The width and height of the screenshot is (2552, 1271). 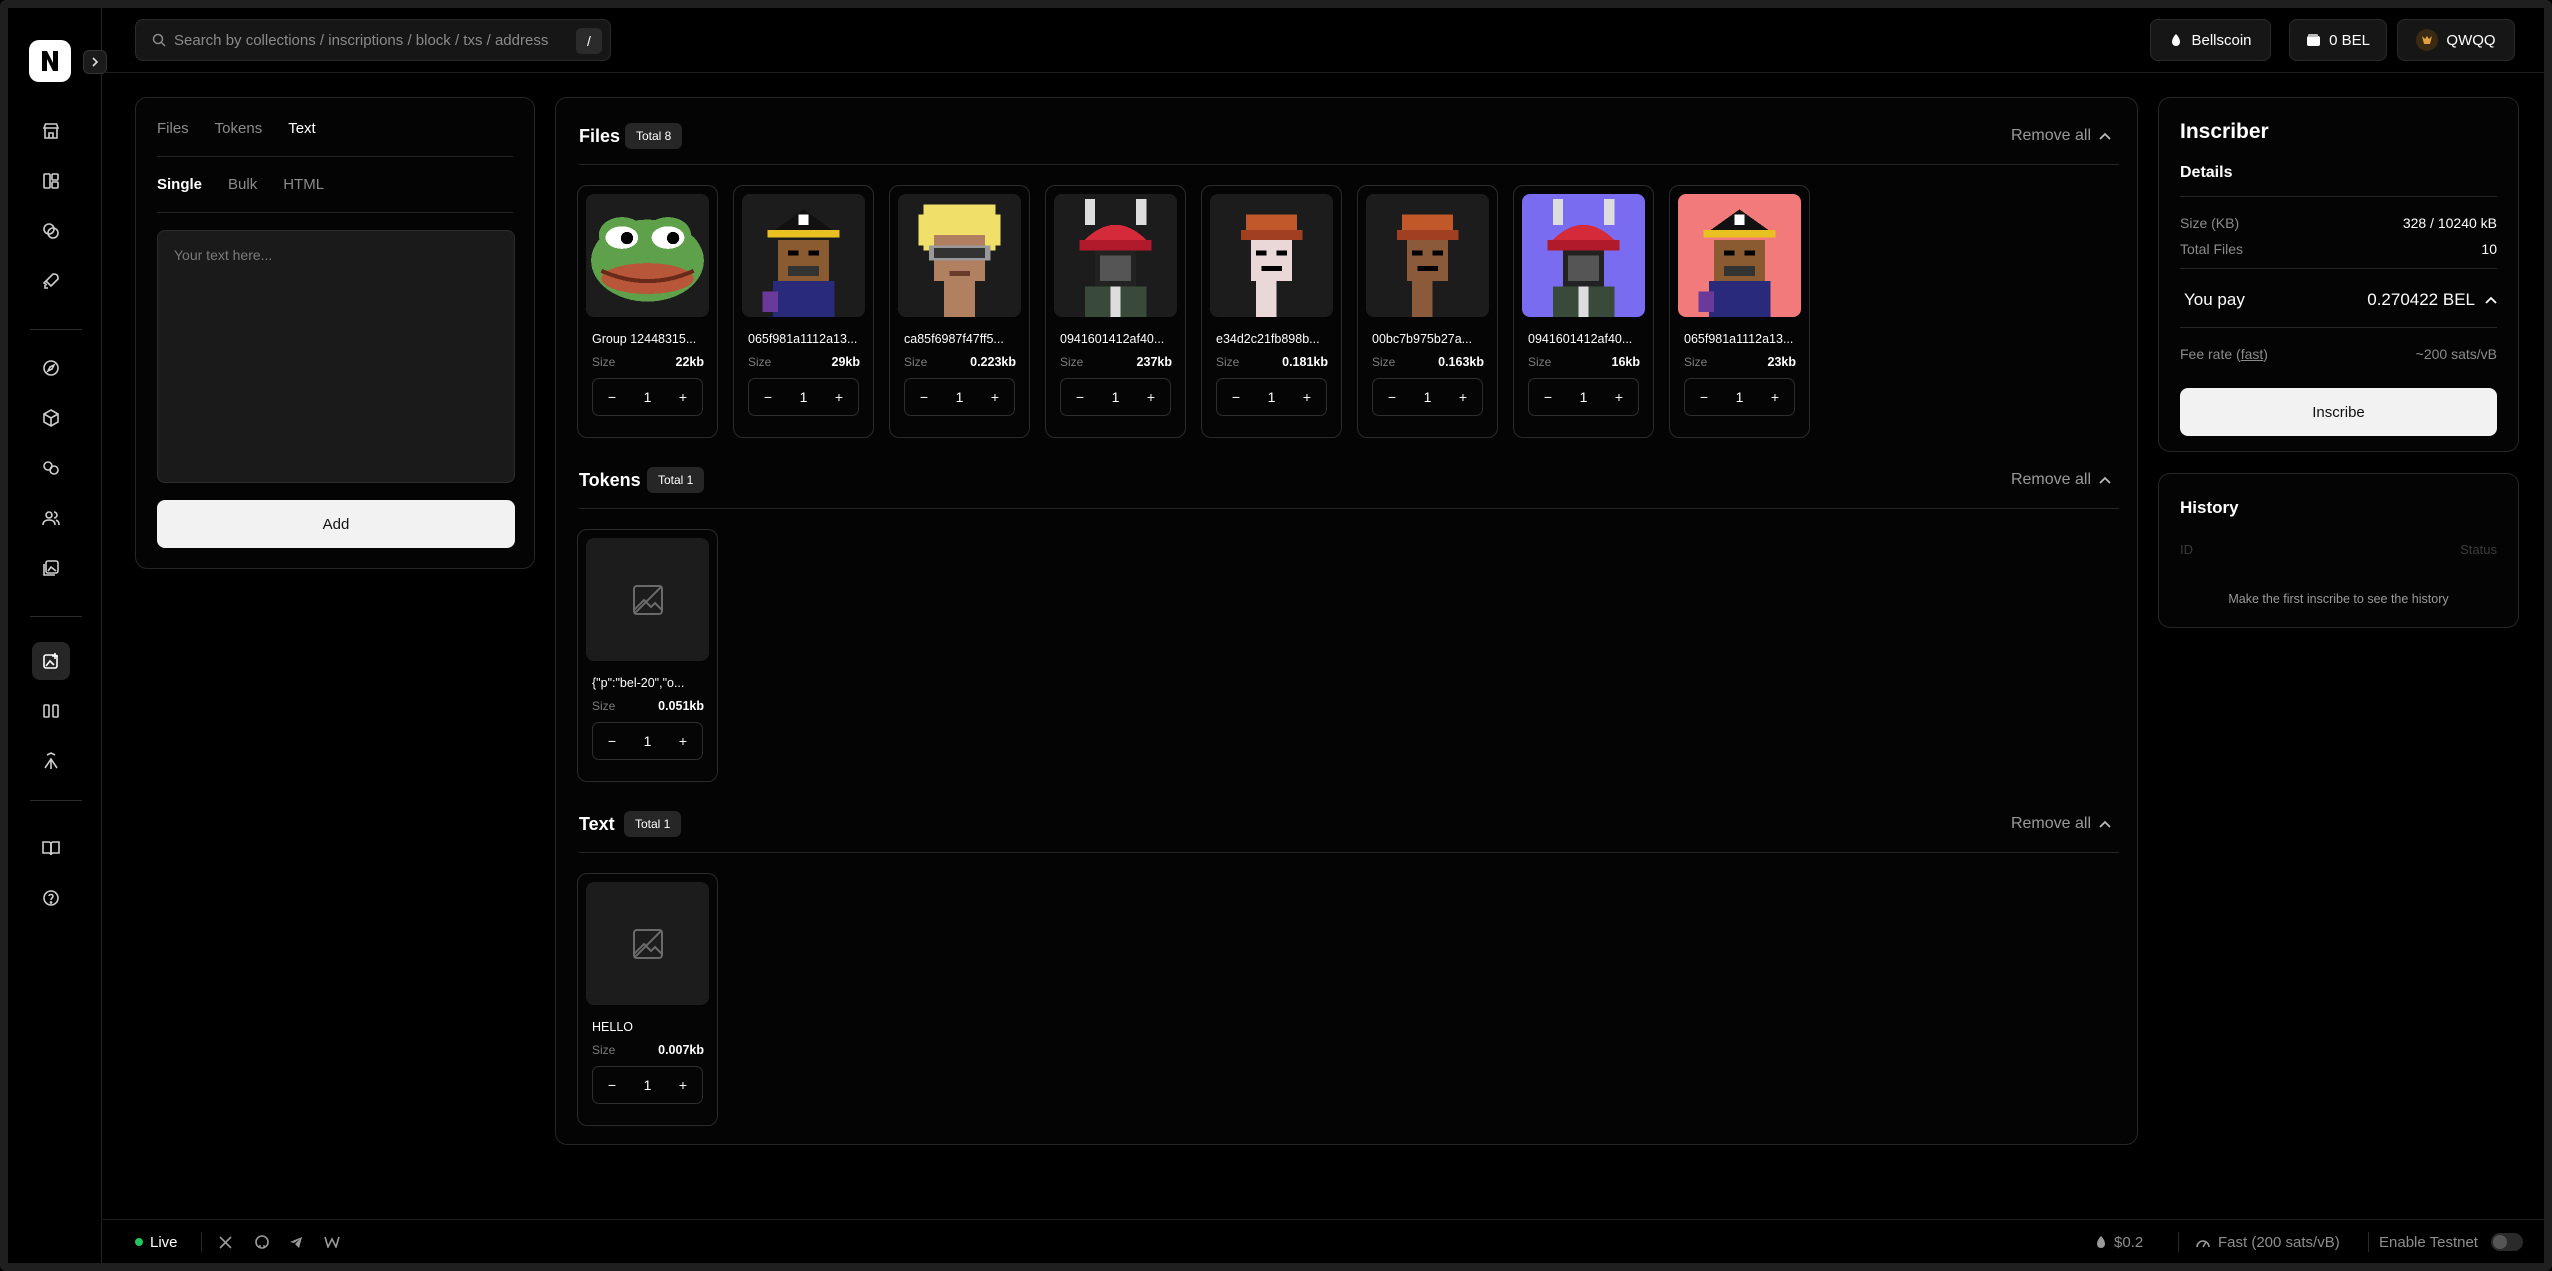 What do you see at coordinates (51, 848) in the screenshot?
I see `book-icon` at bounding box center [51, 848].